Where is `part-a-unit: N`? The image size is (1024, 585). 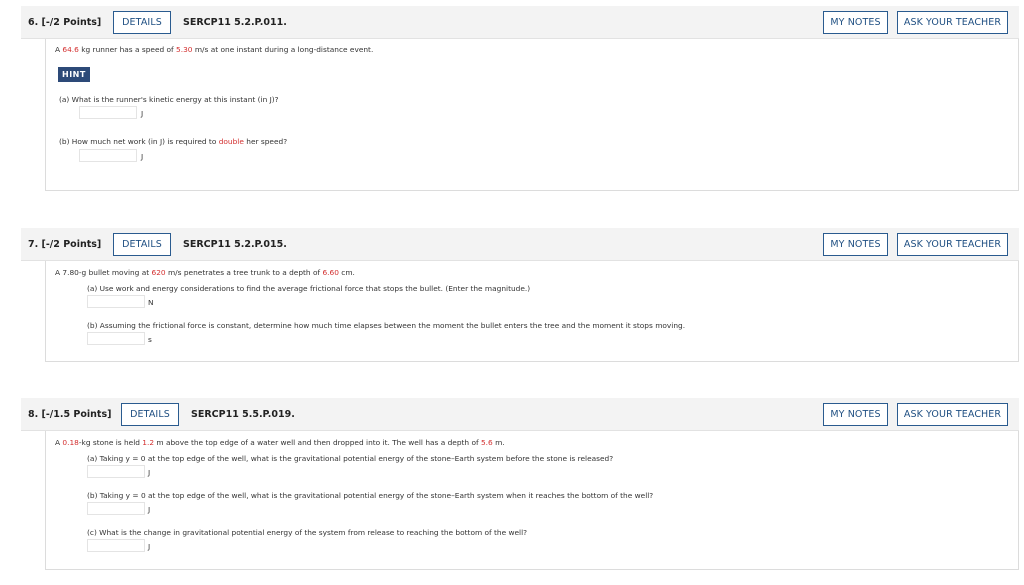
part-a-unit: N is located at coordinates (151, 302).